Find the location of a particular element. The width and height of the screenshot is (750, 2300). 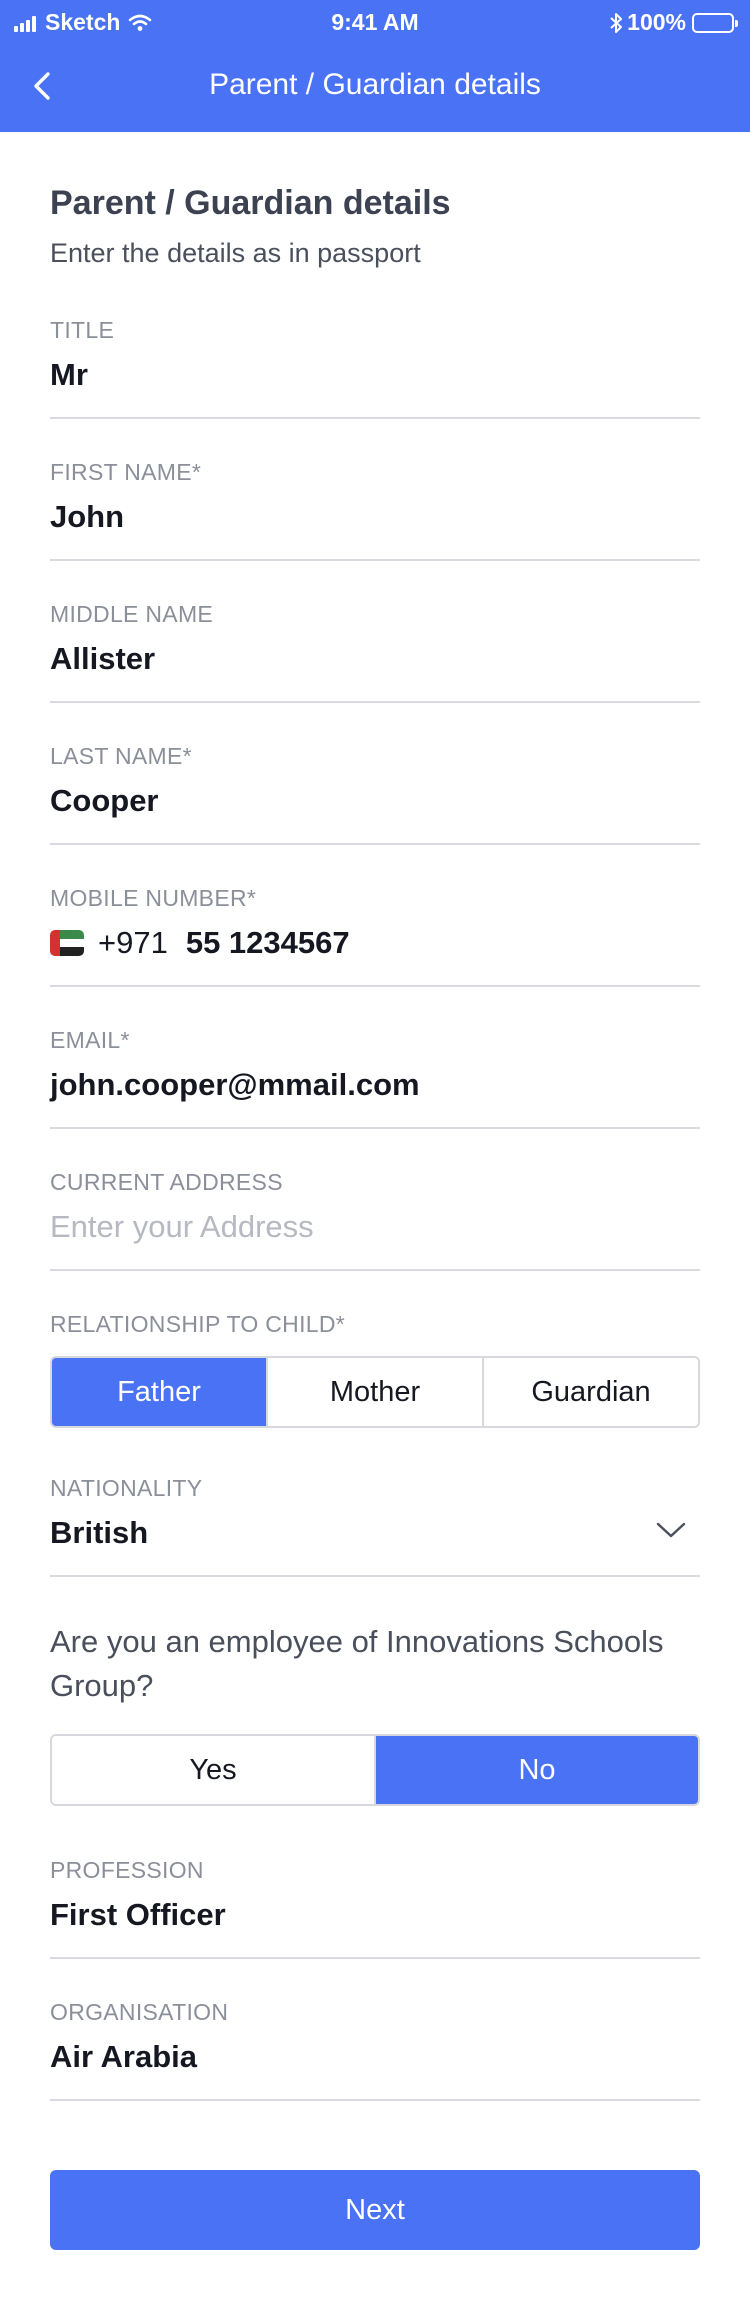

email-field: EMAIL* john.cooper@mmail.com is located at coordinates (375, 1078).